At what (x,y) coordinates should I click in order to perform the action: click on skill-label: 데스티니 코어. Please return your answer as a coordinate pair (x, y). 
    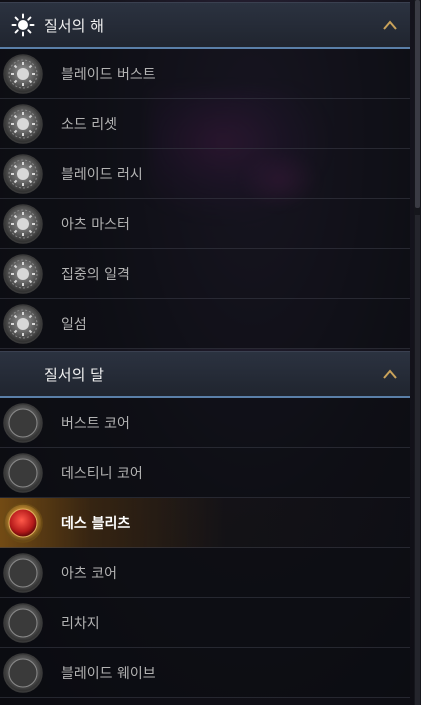
    Looking at the image, I should click on (102, 473).